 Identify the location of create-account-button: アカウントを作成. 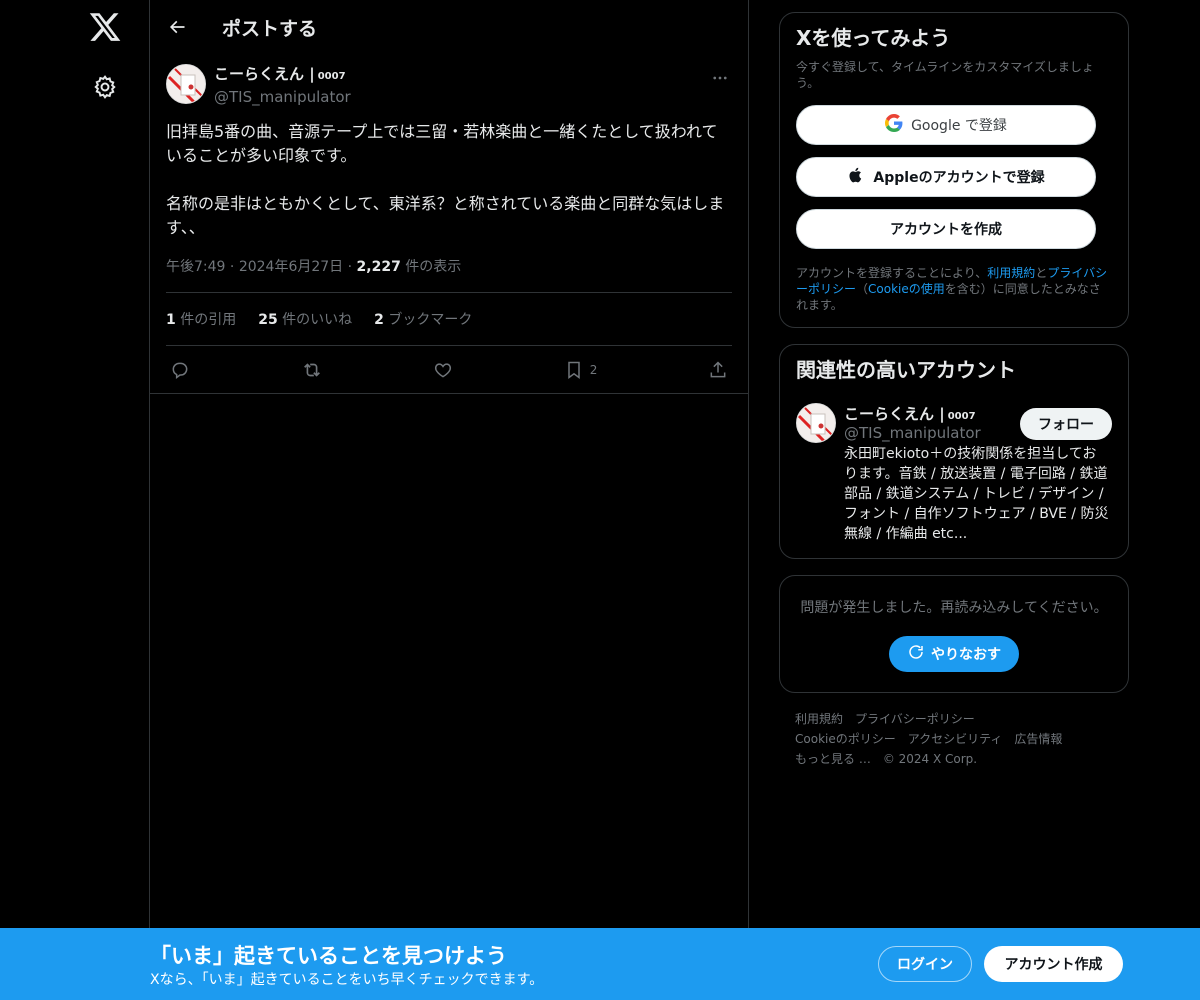
(946, 229).